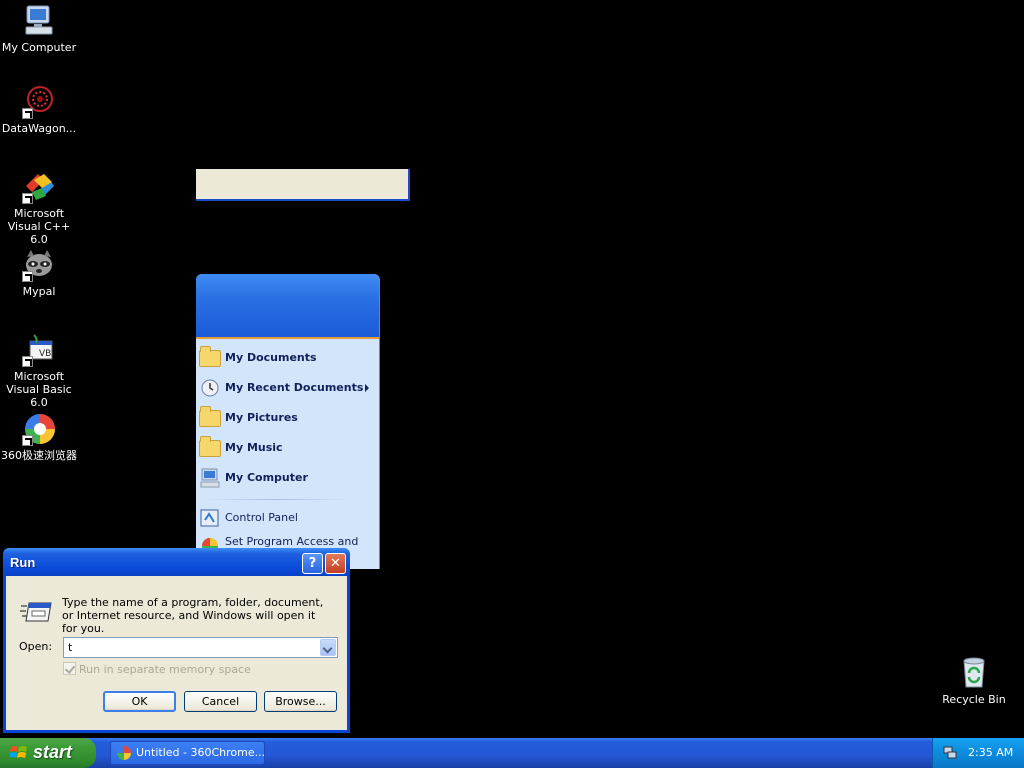 The image size is (1024, 768). Describe the element at coordinates (36, 612) in the screenshot. I see `run-icon` at that location.